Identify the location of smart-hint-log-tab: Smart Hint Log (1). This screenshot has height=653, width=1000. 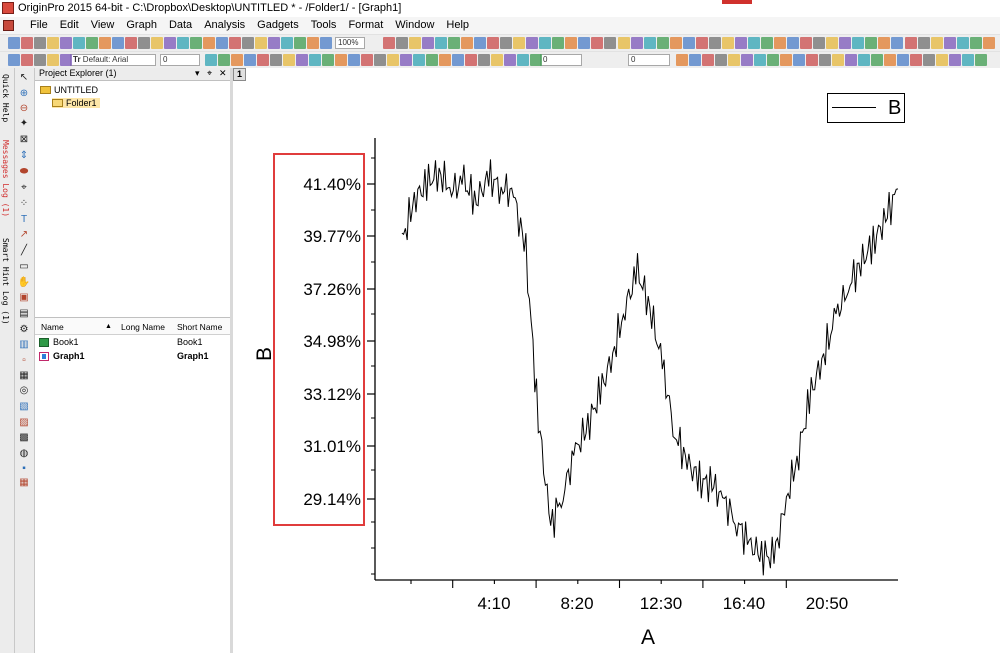
(5, 281).